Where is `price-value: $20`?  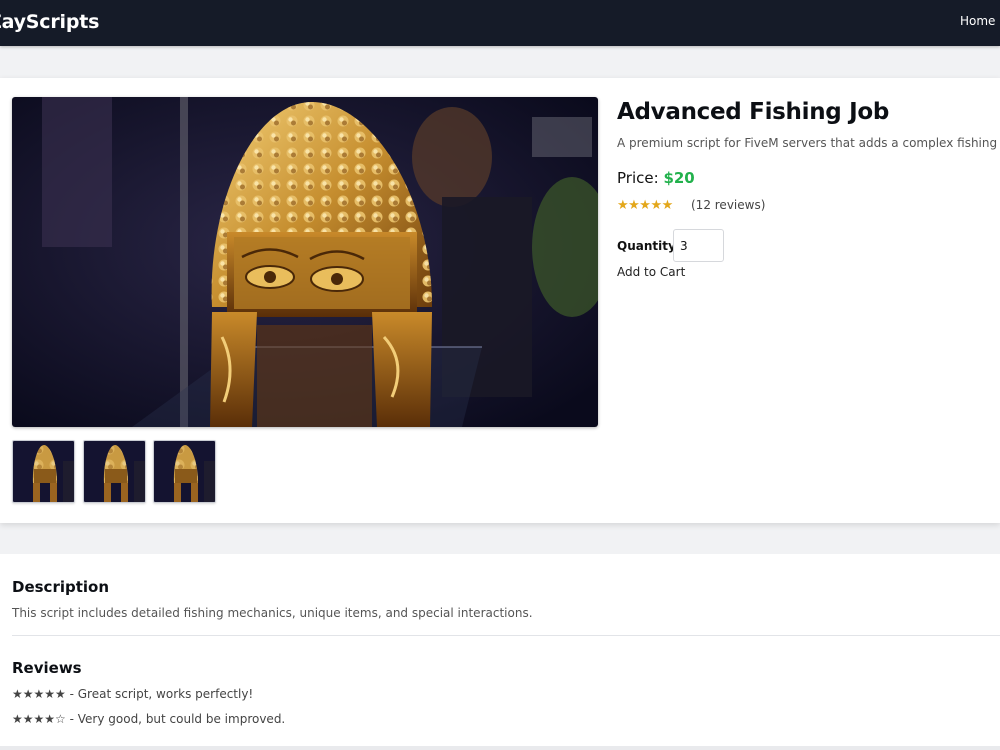
price-value: $20 is located at coordinates (679, 178).